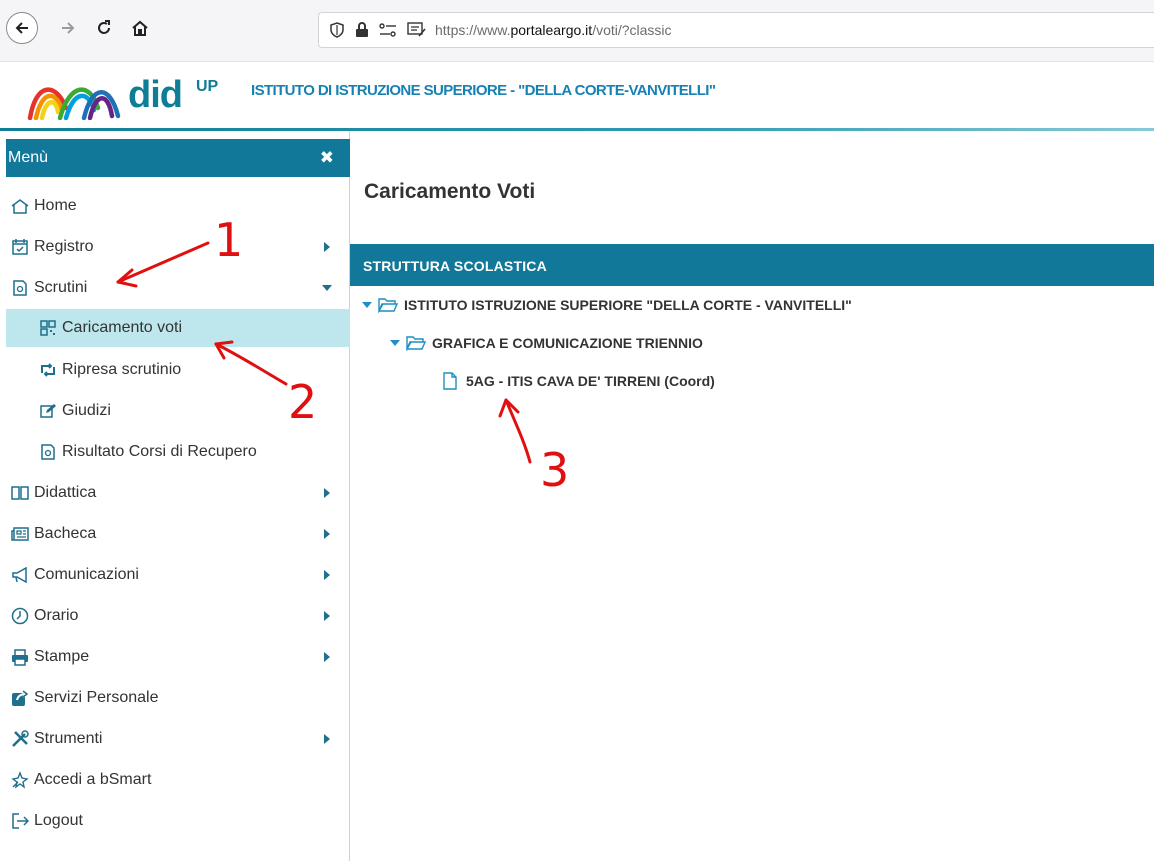 This screenshot has width=1154, height=861. What do you see at coordinates (86, 410) in the screenshot?
I see `sidebar-item-label: Giudizi` at bounding box center [86, 410].